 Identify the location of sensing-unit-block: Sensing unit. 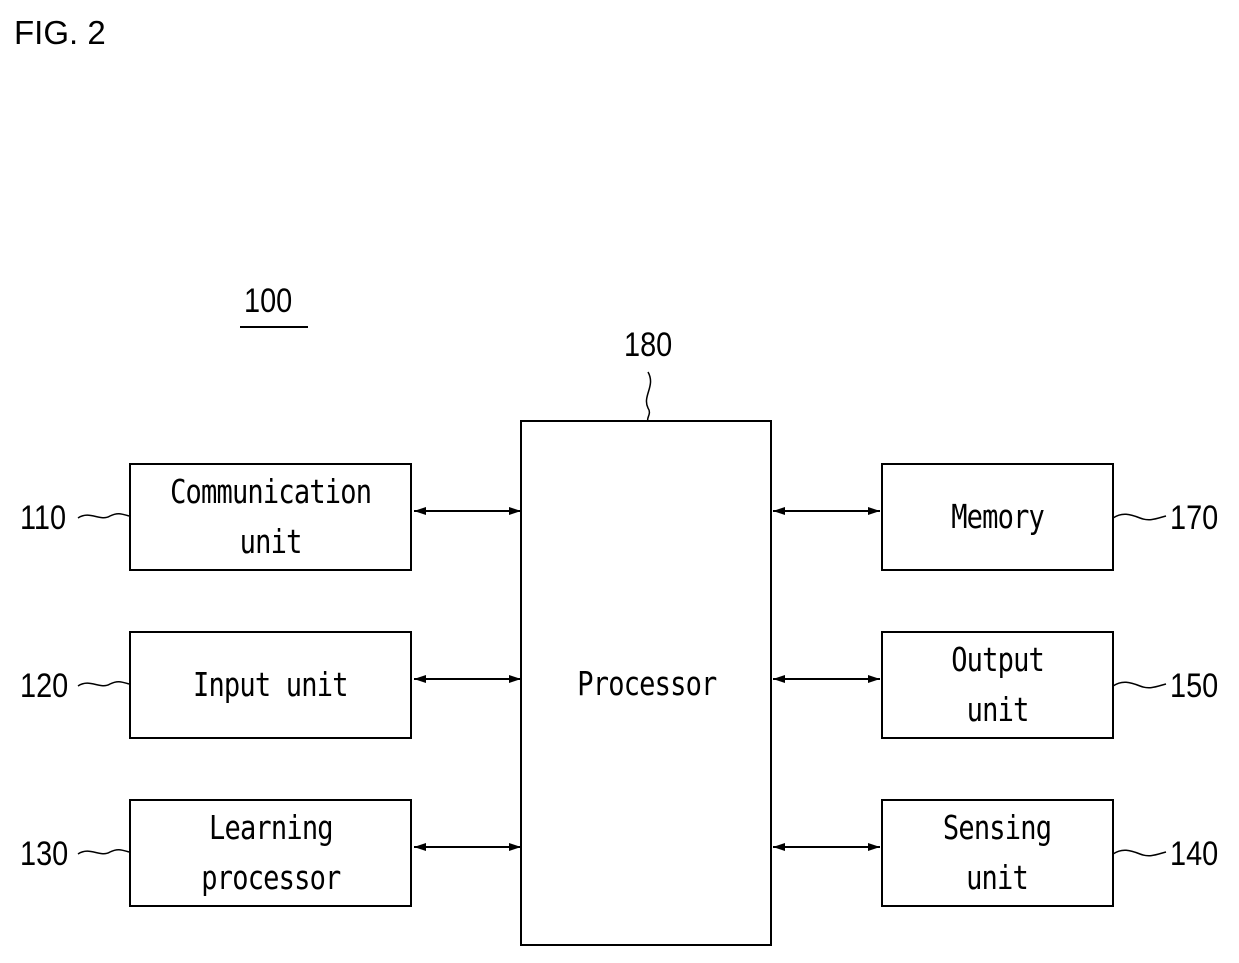
(997, 853).